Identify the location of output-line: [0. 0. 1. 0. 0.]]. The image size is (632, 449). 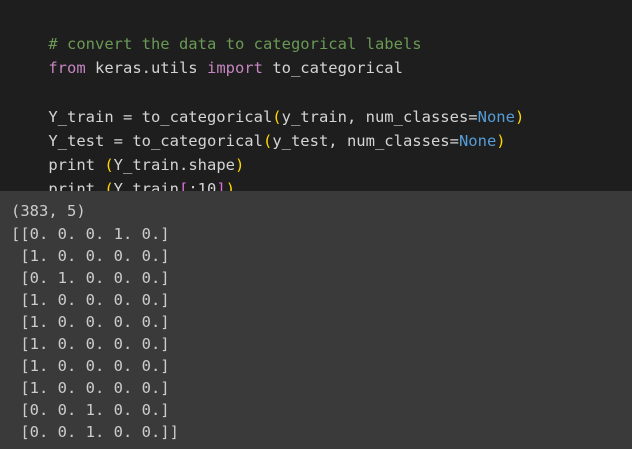
(95, 432).